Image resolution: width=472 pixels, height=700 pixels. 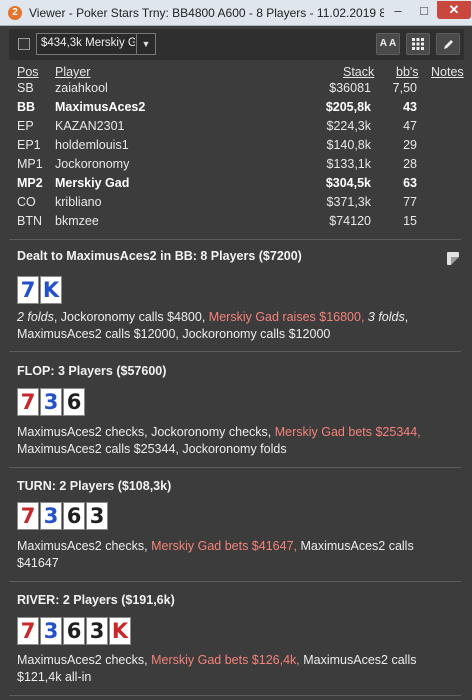 What do you see at coordinates (236, 128) in the screenshot?
I see `table-row: EP KAZAN2301 $224,3k 47` at bounding box center [236, 128].